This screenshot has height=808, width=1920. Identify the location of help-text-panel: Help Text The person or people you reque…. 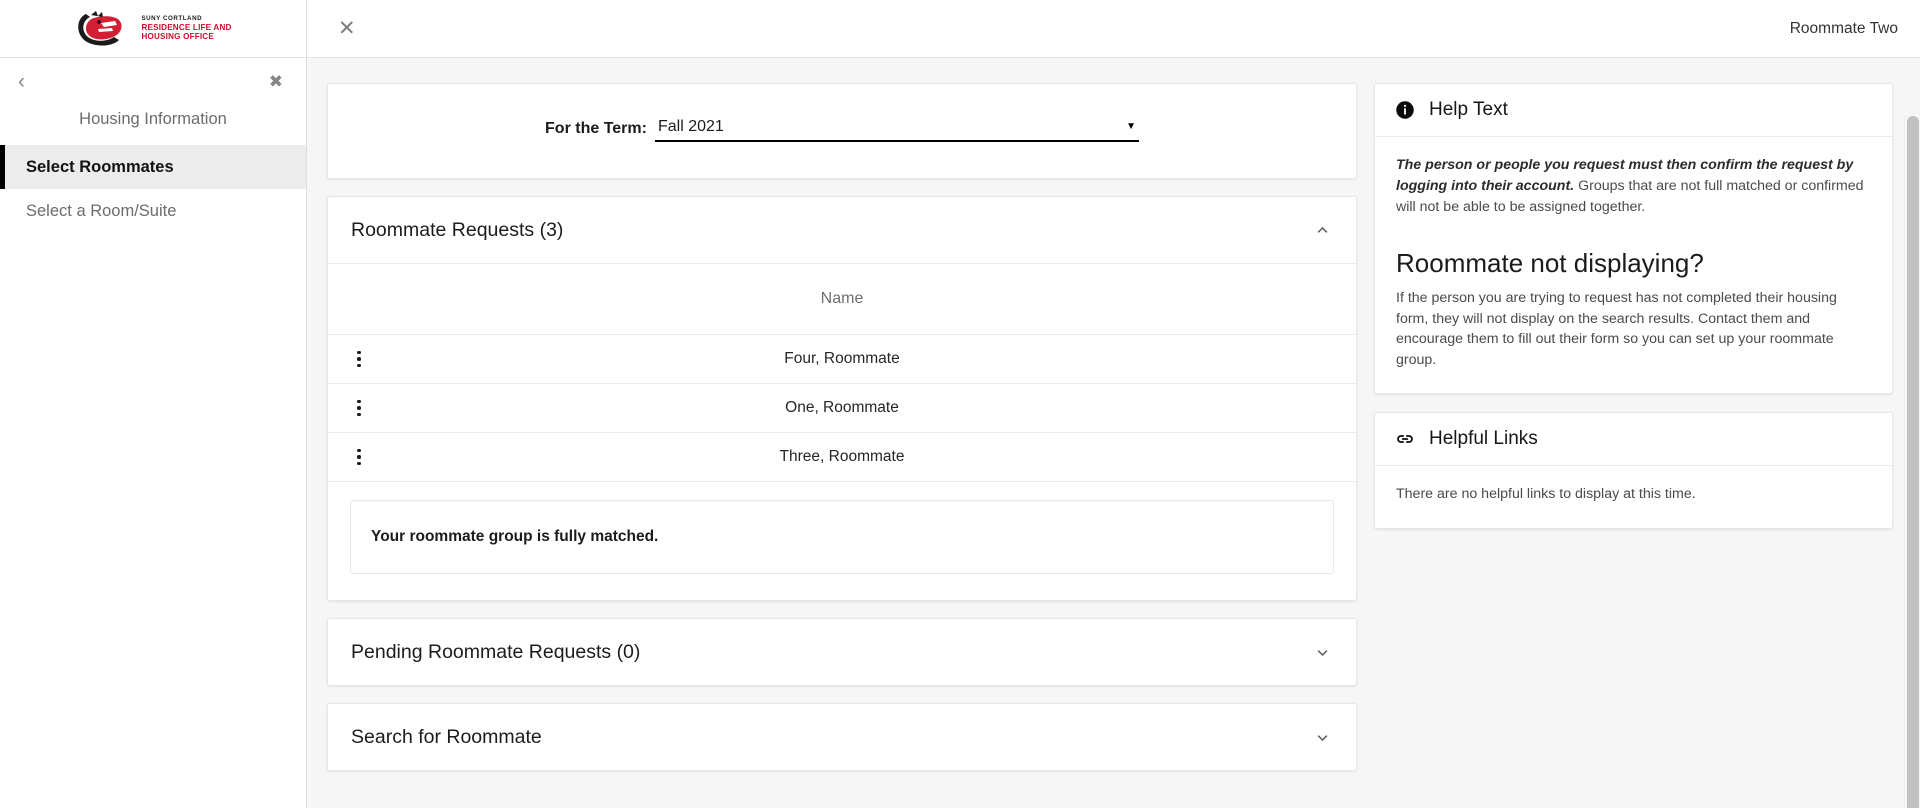
(1633, 239).